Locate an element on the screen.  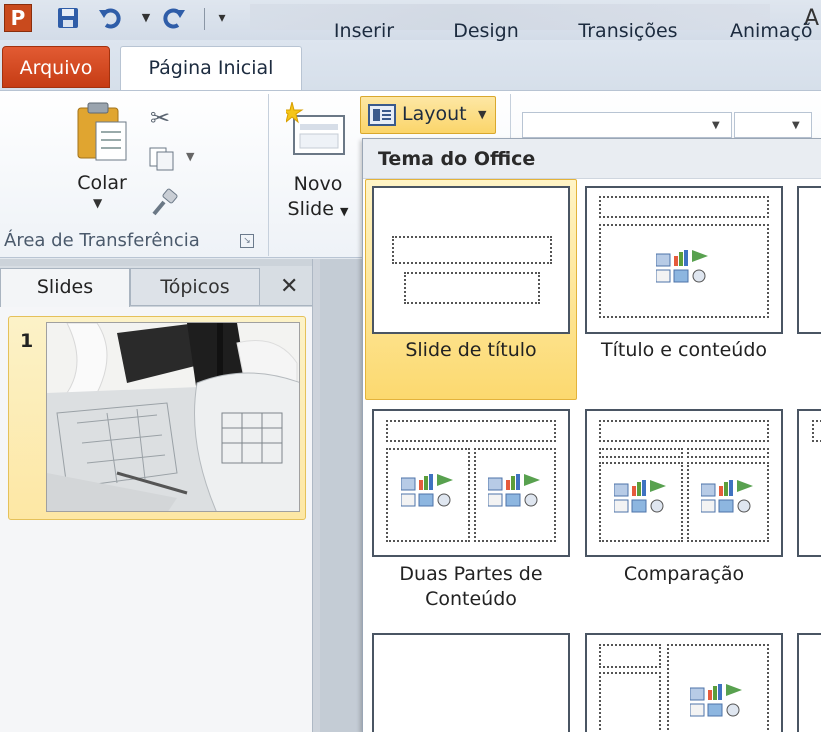
new-slide-label-line1: Novo is located at coordinates (318, 184).